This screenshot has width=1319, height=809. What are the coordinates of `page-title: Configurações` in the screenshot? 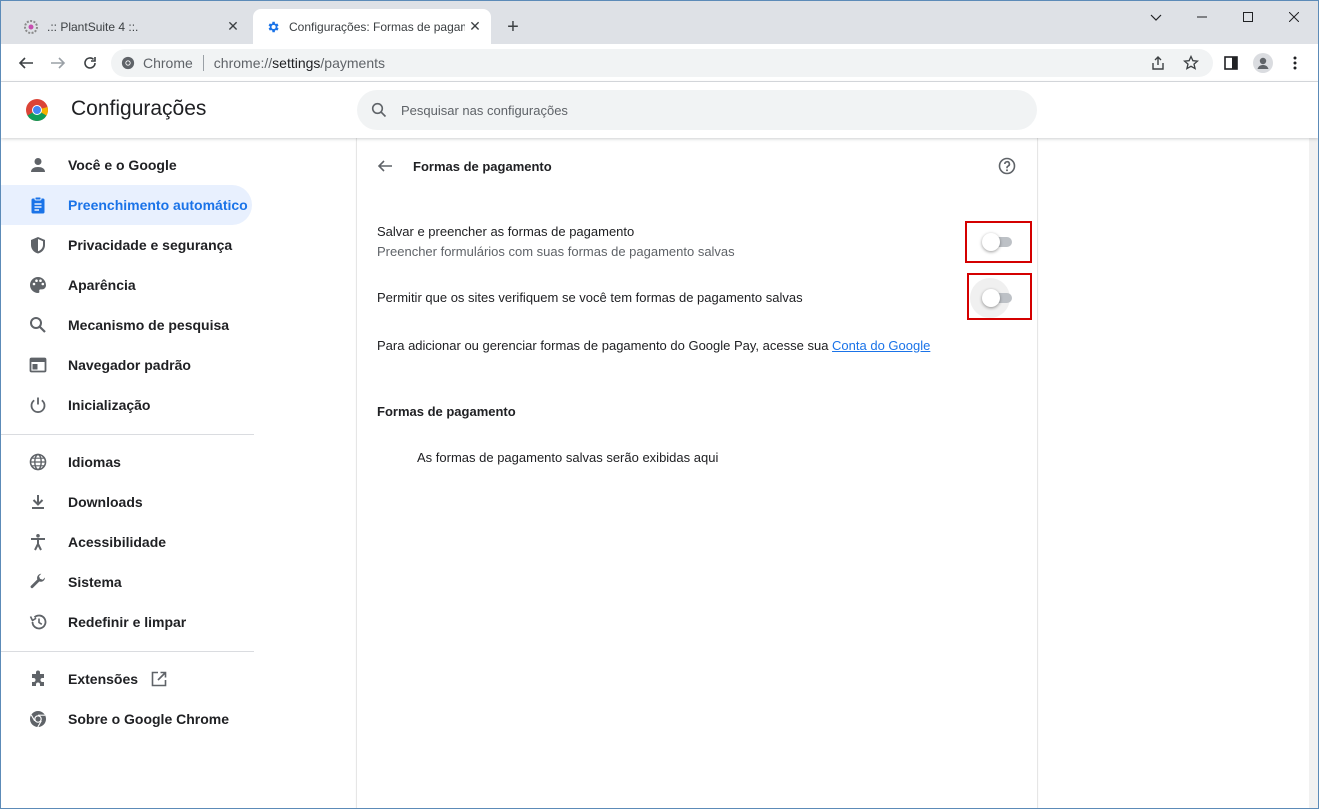 It's located at (139, 108).